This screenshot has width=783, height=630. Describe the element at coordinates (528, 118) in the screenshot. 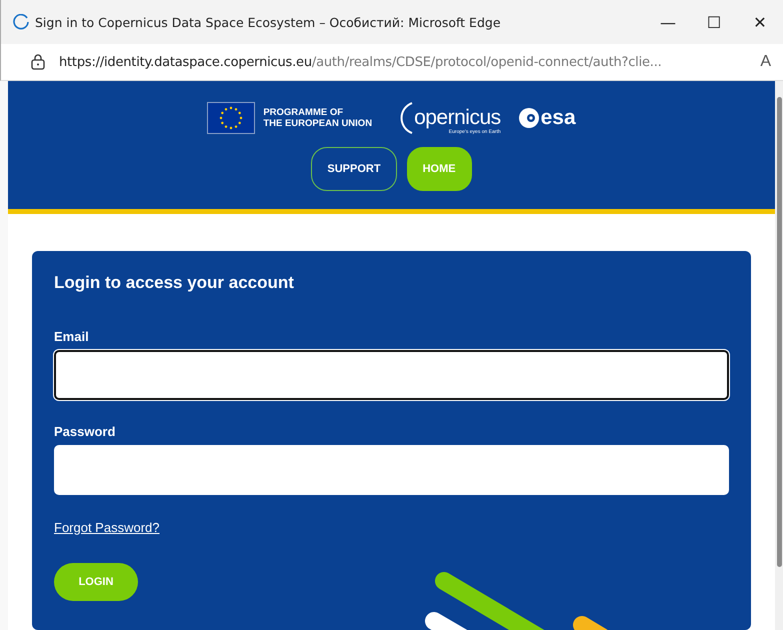

I see `esa-emblem-icon` at that location.